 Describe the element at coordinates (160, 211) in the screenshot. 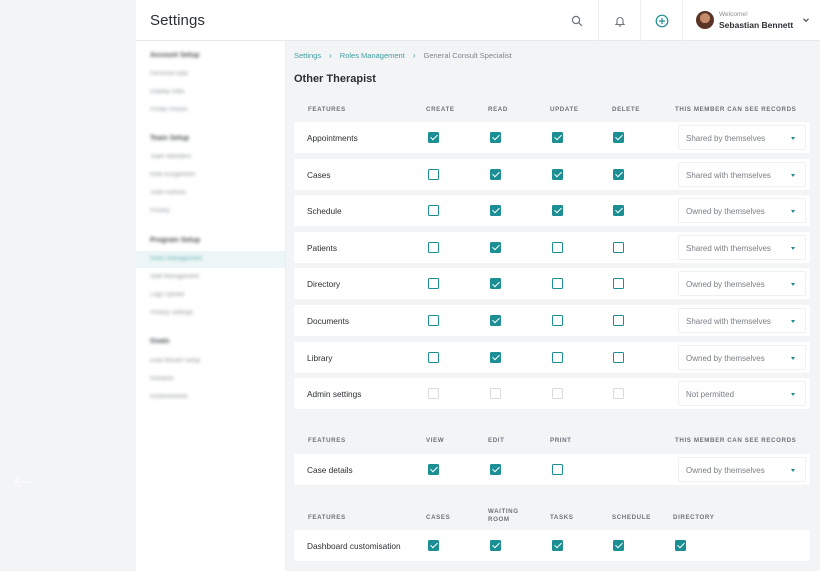

I see `sidebar-item: Privacy` at that location.